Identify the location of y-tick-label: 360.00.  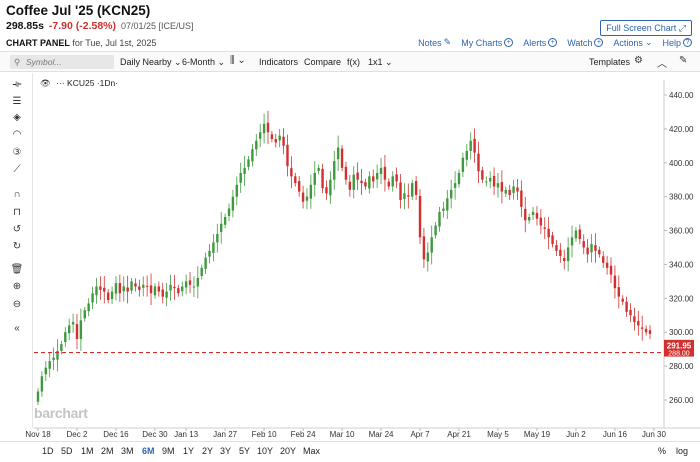
(681, 231).